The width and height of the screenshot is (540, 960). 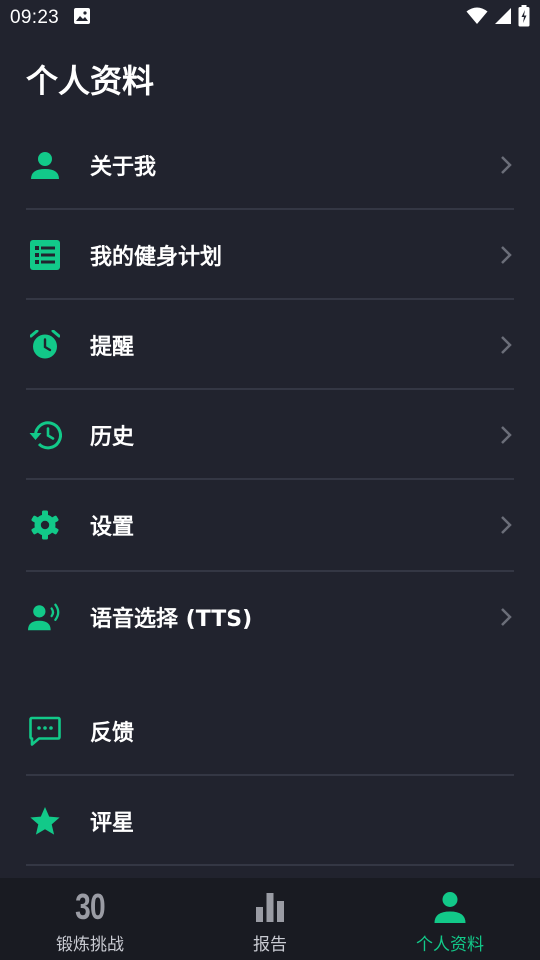 I want to click on menu-item-label: 设置, so click(x=112, y=527).